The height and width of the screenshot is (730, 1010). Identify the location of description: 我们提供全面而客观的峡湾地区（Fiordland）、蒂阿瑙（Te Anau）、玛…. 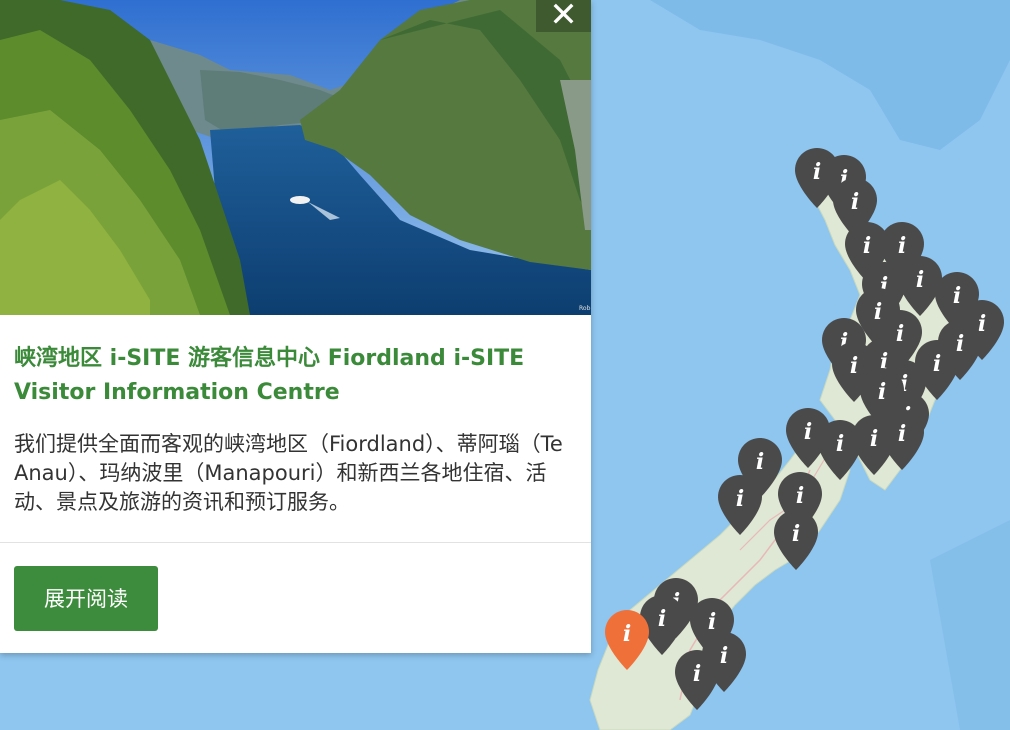
(288, 473).